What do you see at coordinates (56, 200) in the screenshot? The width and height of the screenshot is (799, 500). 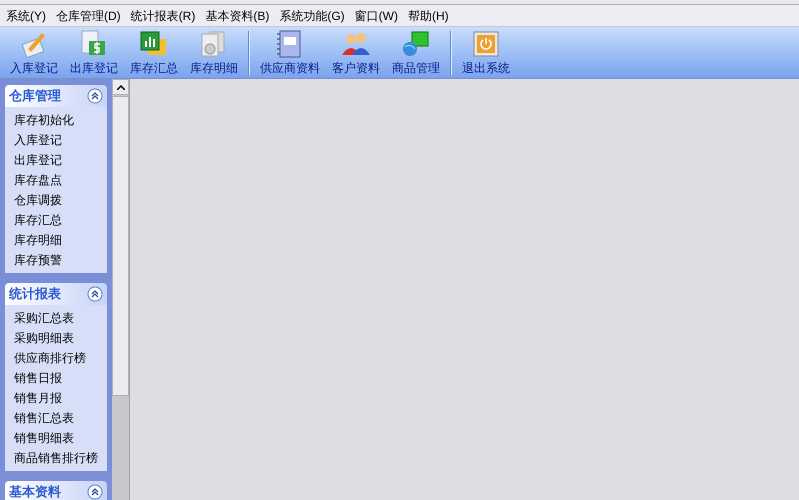 I see `sidebar-item: 仓库调拨` at bounding box center [56, 200].